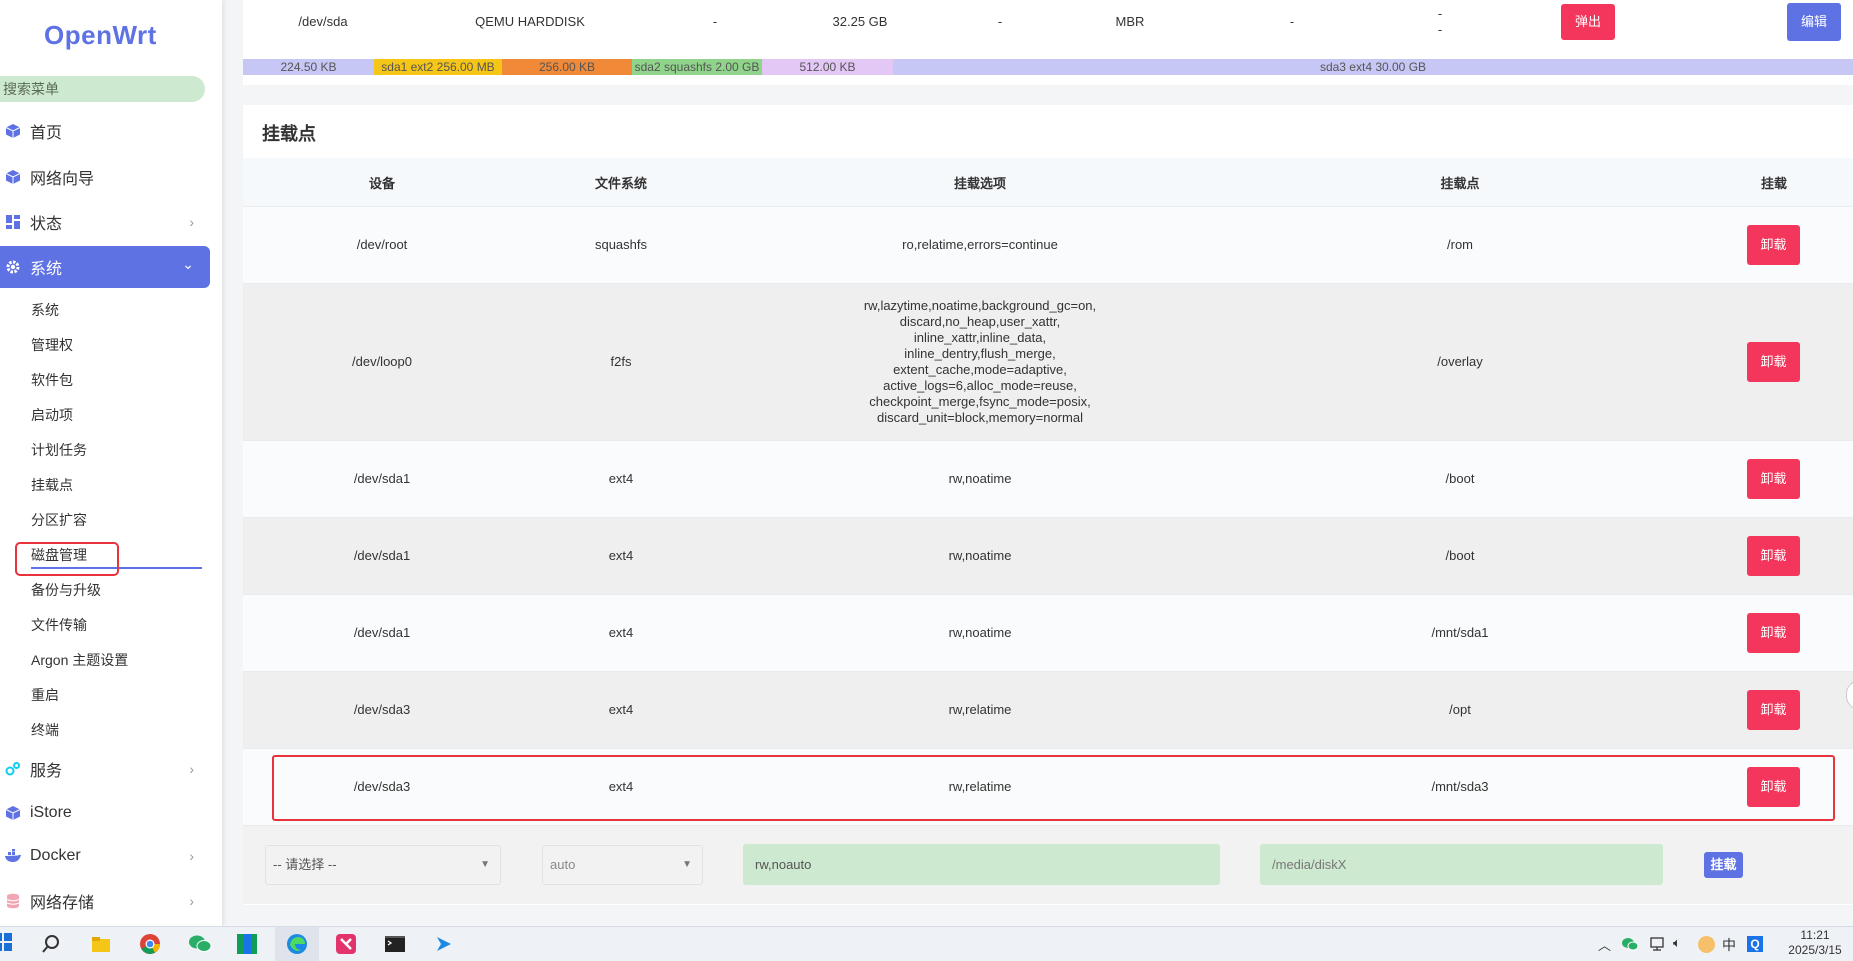 The height and width of the screenshot is (961, 1853). Describe the element at coordinates (1130, 21) in the screenshot. I see `disk-table-type: MBR` at that location.